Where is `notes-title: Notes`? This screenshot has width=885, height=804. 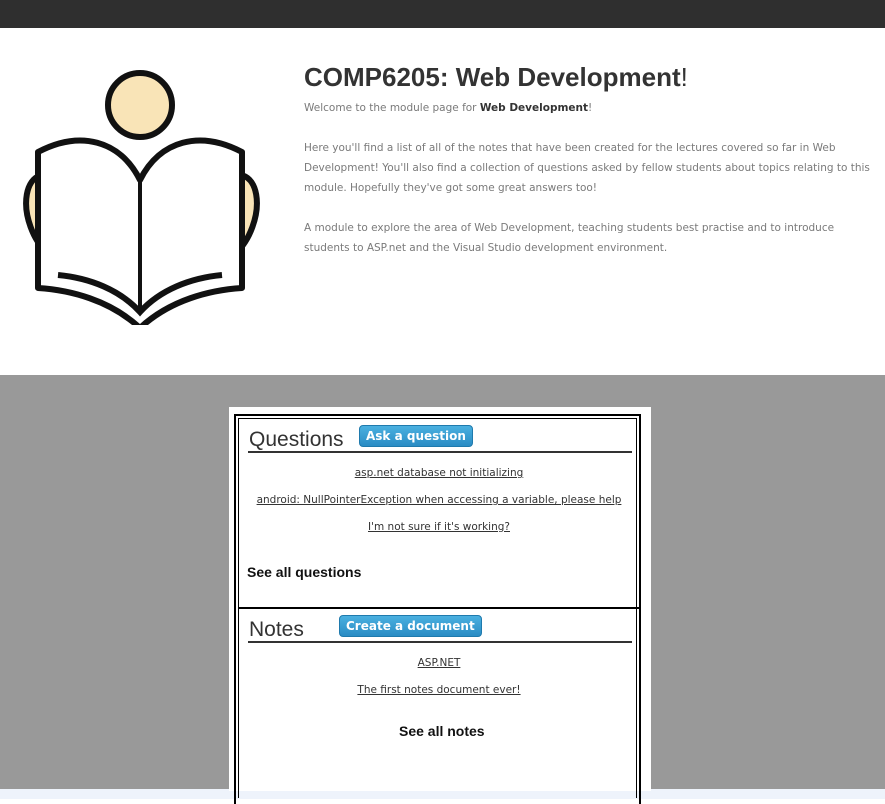 notes-title: Notes is located at coordinates (276, 629).